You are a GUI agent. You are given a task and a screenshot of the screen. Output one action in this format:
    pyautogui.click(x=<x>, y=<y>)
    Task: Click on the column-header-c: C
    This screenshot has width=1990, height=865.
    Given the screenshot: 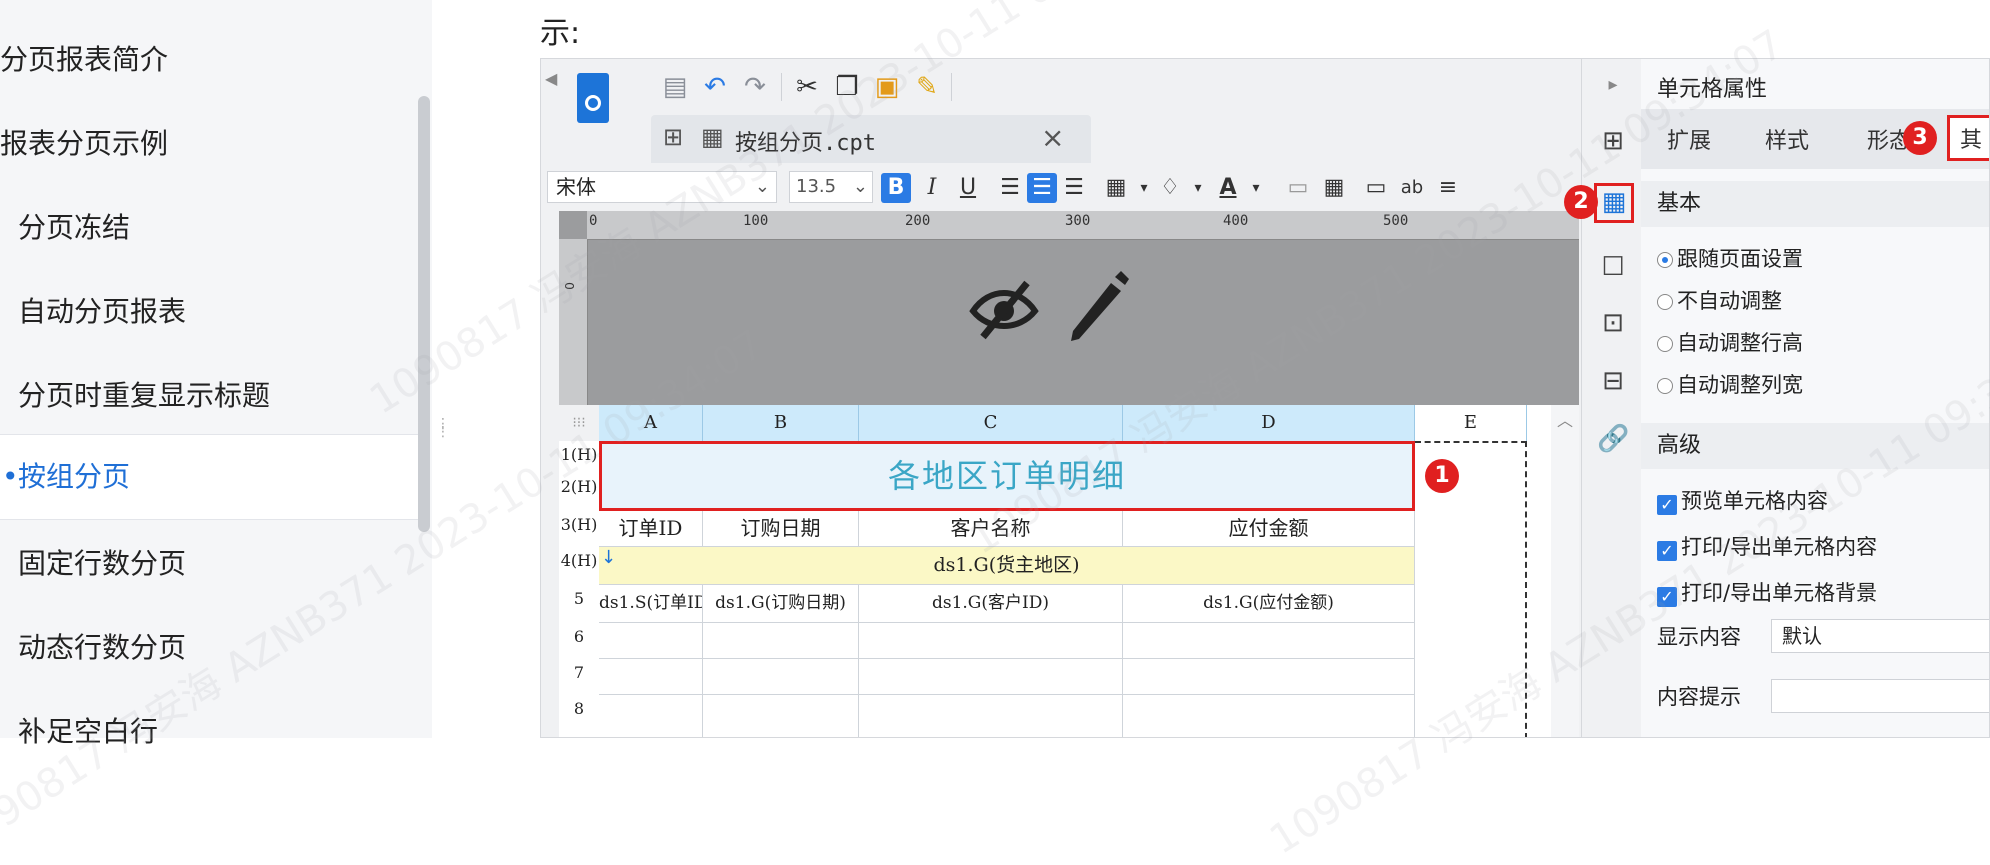 What is the action you would take?
    pyautogui.click(x=991, y=423)
    